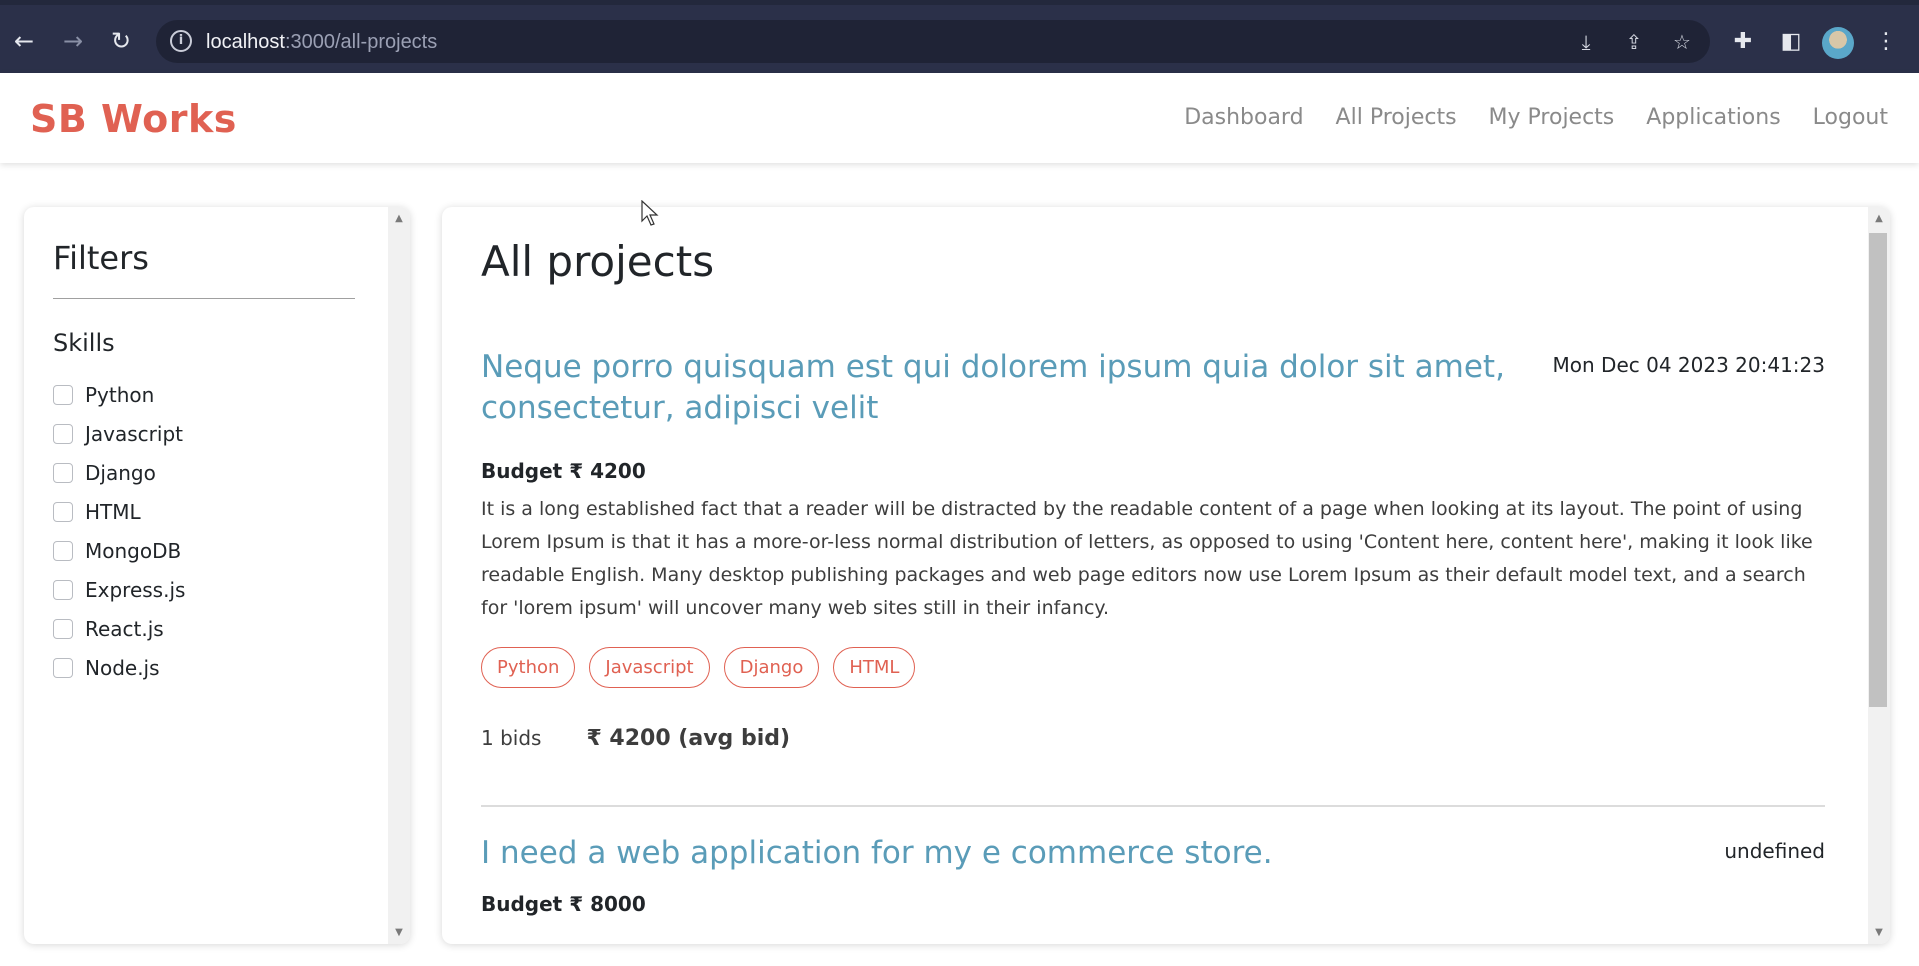 This screenshot has height=966, width=1919. Describe the element at coordinates (119, 394) in the screenshot. I see `skill-python: Python` at that location.